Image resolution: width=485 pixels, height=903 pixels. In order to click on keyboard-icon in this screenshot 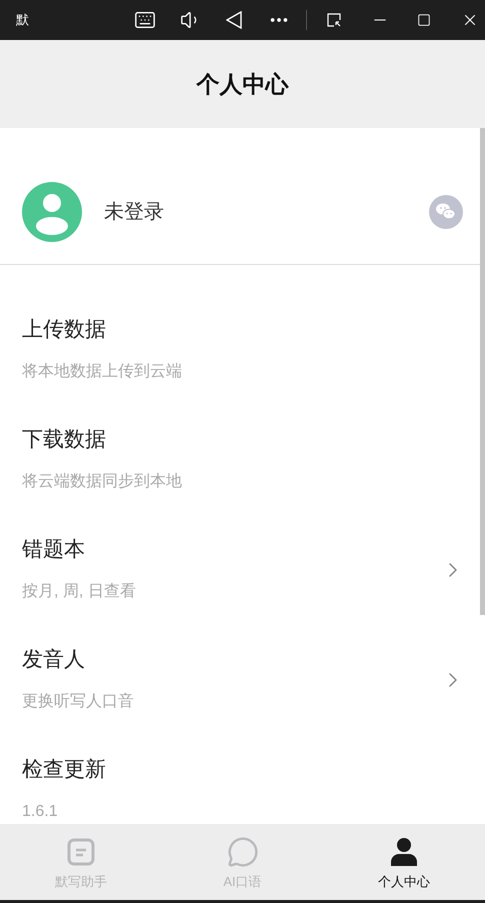, I will do `click(145, 20)`.